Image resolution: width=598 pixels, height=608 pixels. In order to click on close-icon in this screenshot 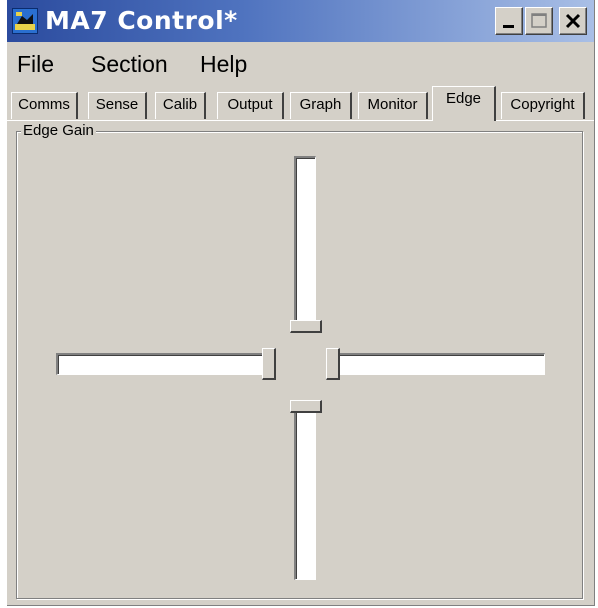, I will do `click(573, 21)`.